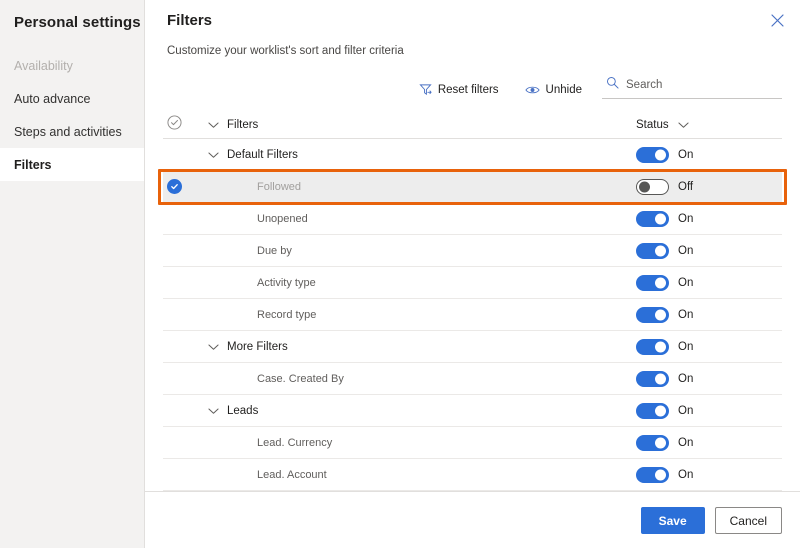 The height and width of the screenshot is (548, 800). What do you see at coordinates (563, 90) in the screenshot?
I see `unhide-label: Unhide` at bounding box center [563, 90].